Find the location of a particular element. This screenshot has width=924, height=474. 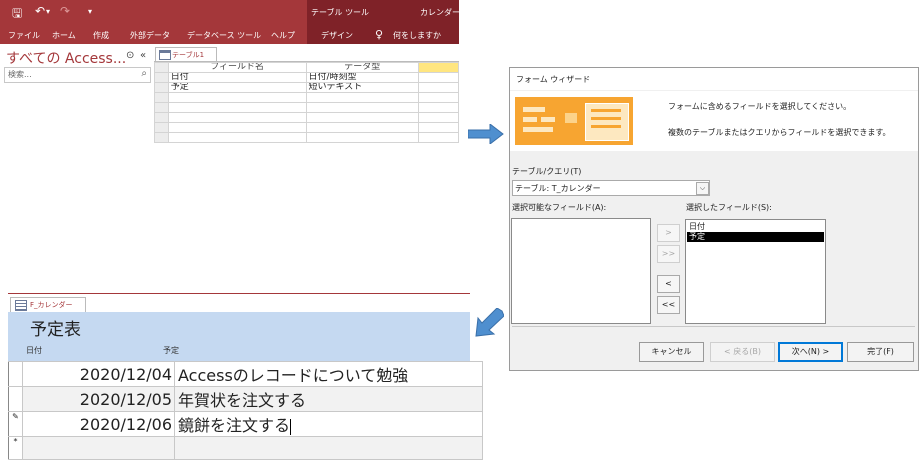

form-title: 予定表 is located at coordinates (55, 330).